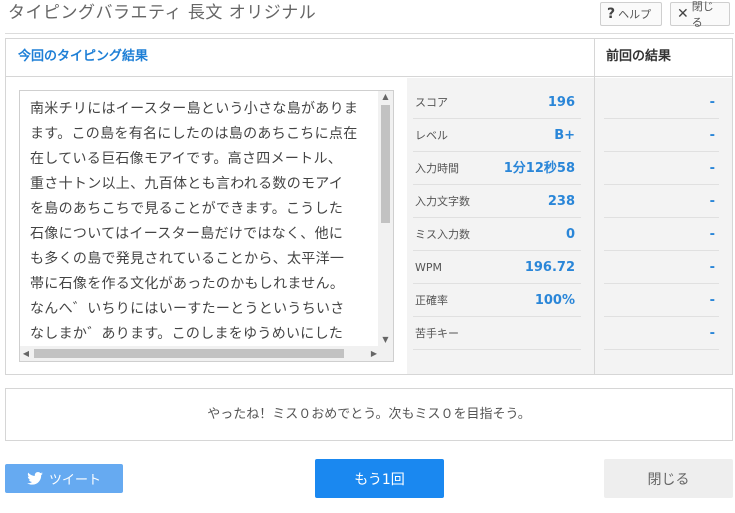 Image resolution: width=735 pixels, height=513 pixels. I want to click on stat-value: 0, so click(570, 234).